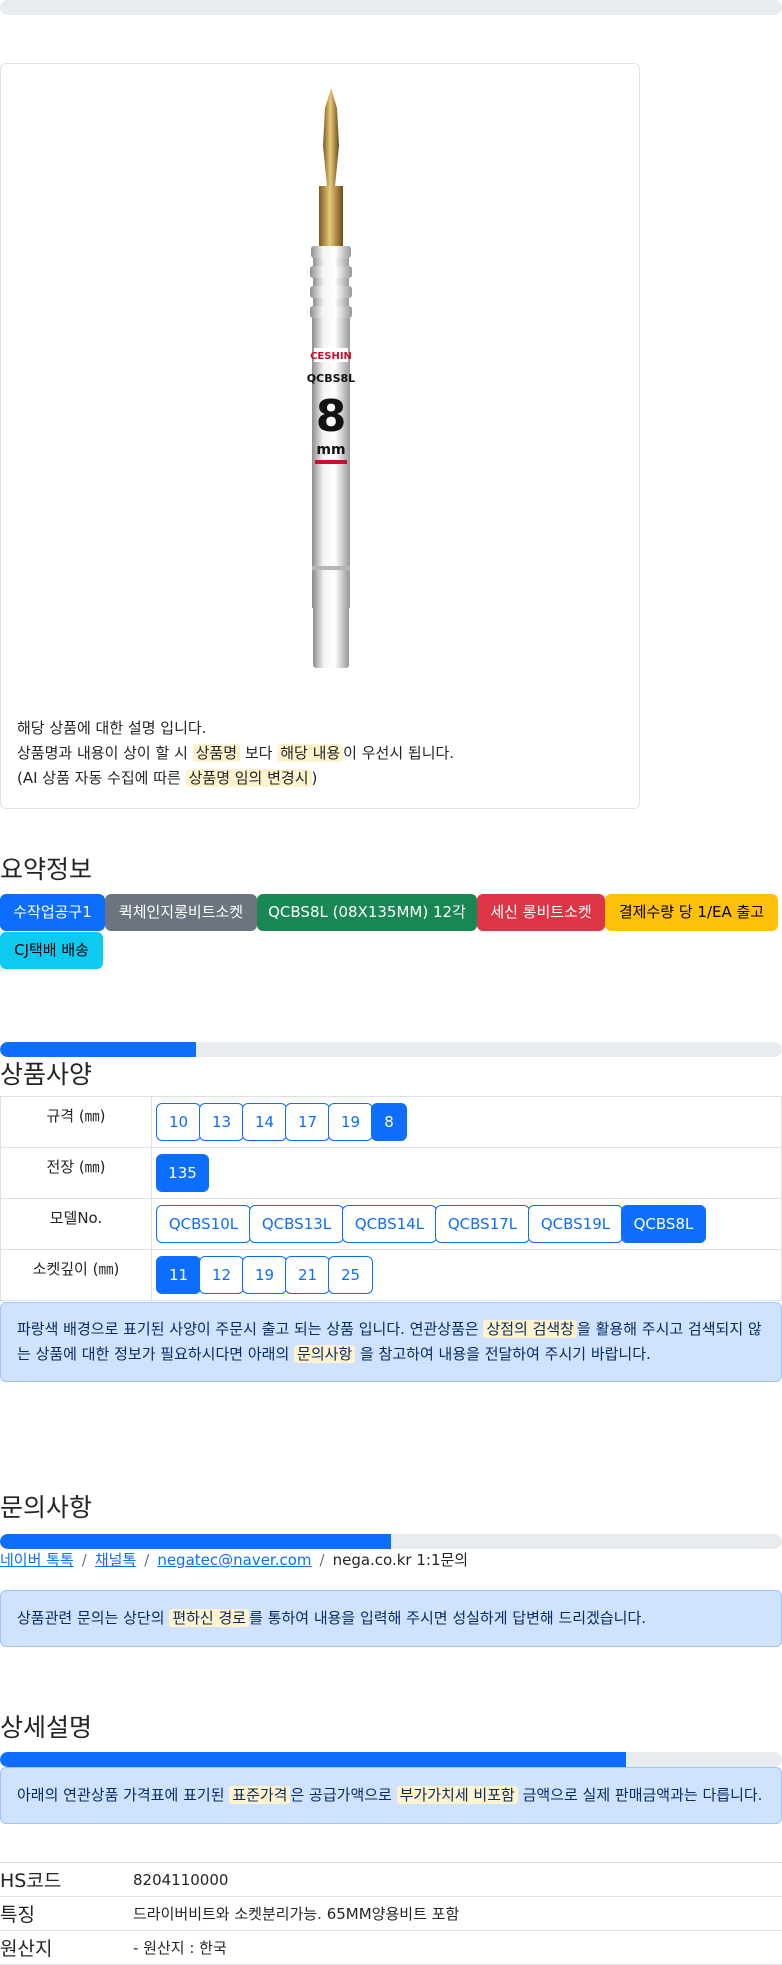  Describe the element at coordinates (530, 1329) in the screenshot. I see `highlight: 상점의 검색창` at that location.